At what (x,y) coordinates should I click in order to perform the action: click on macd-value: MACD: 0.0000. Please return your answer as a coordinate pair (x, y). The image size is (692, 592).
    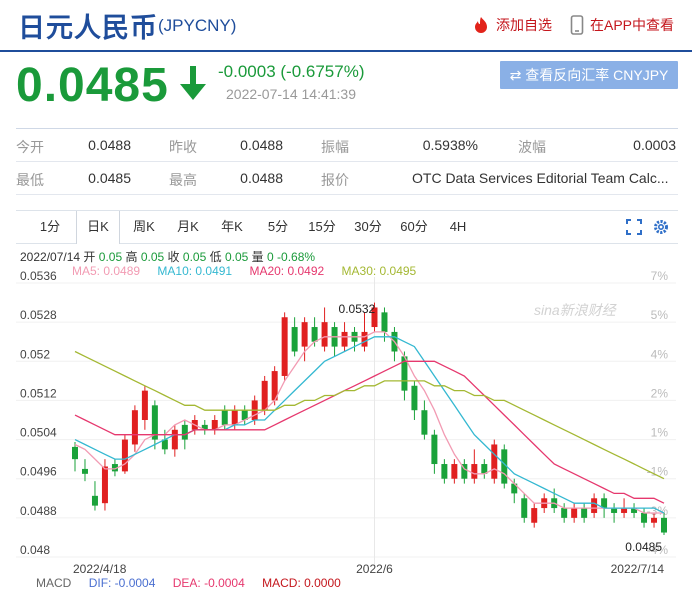
    Looking at the image, I should click on (301, 583).